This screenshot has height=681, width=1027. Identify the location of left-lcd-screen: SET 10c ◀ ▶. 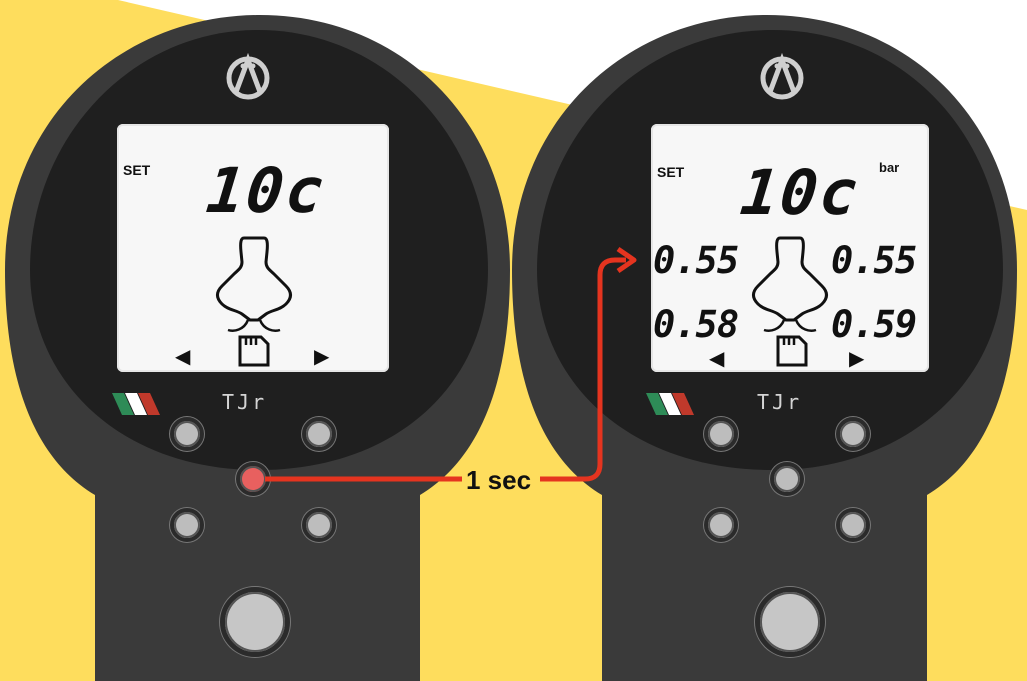
(253, 248).